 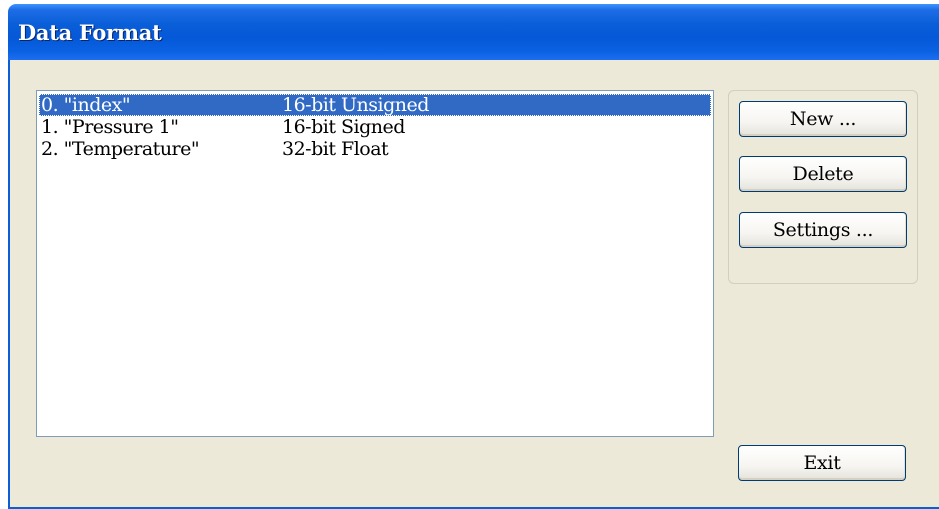 What do you see at coordinates (335, 149) in the screenshot?
I see `list-item-type: 32-bit Float` at bounding box center [335, 149].